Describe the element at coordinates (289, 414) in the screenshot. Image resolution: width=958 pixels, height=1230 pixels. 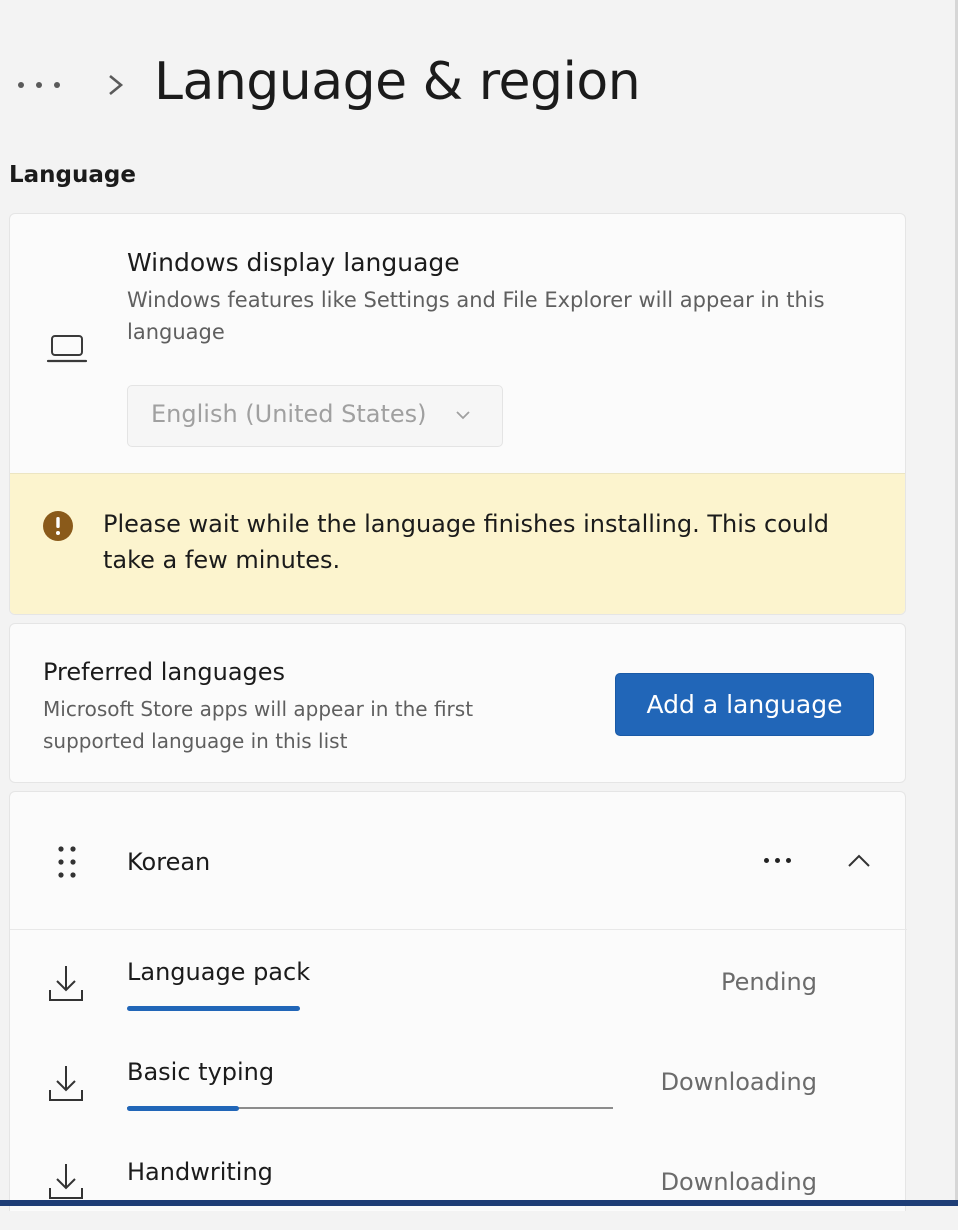
I see `display-language-value: English (United States)` at that location.